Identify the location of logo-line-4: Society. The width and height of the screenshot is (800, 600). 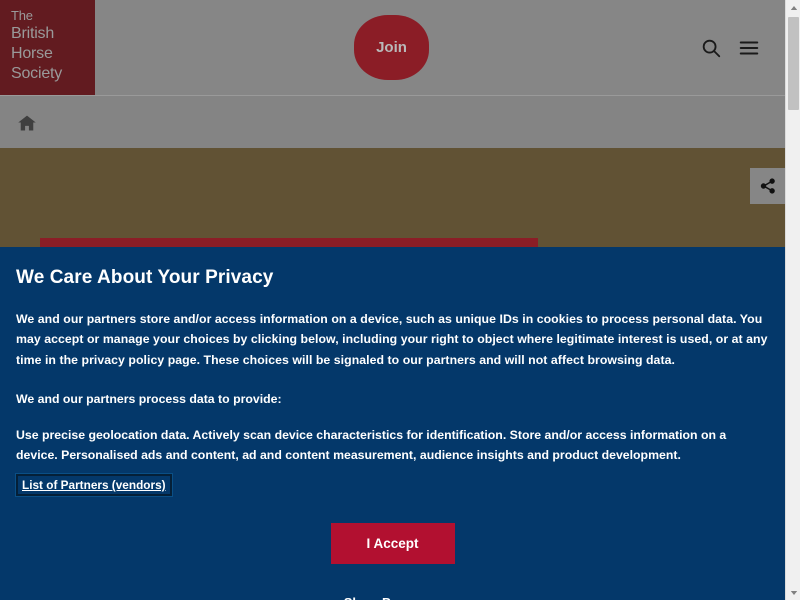
(37, 73).